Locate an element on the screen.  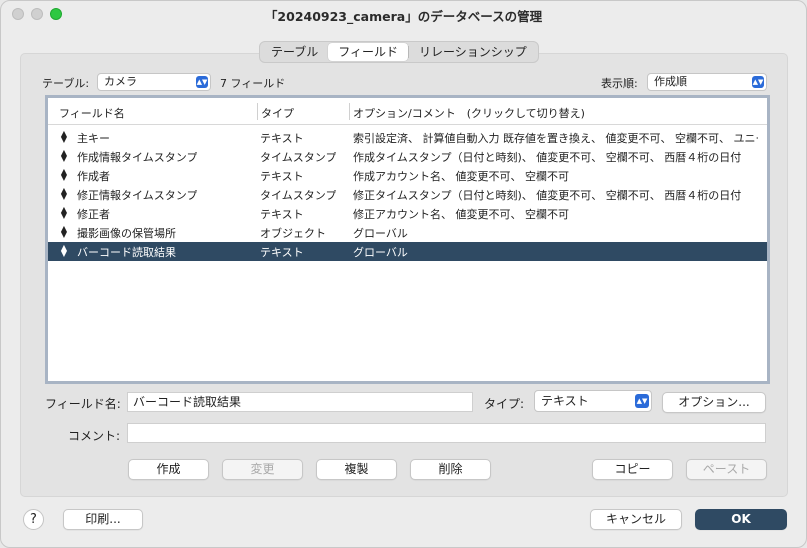
delete-button: 削除 is located at coordinates (450, 469).